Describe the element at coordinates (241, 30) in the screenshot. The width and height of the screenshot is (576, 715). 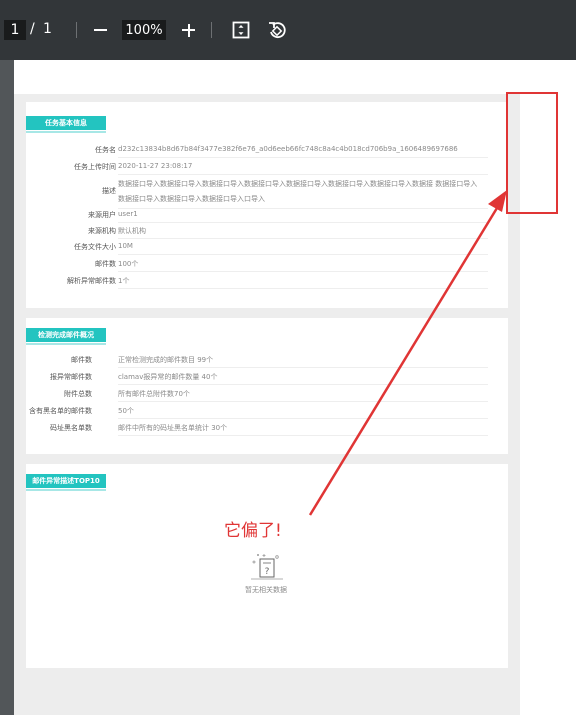
I see `fit-to-page-icon` at that location.